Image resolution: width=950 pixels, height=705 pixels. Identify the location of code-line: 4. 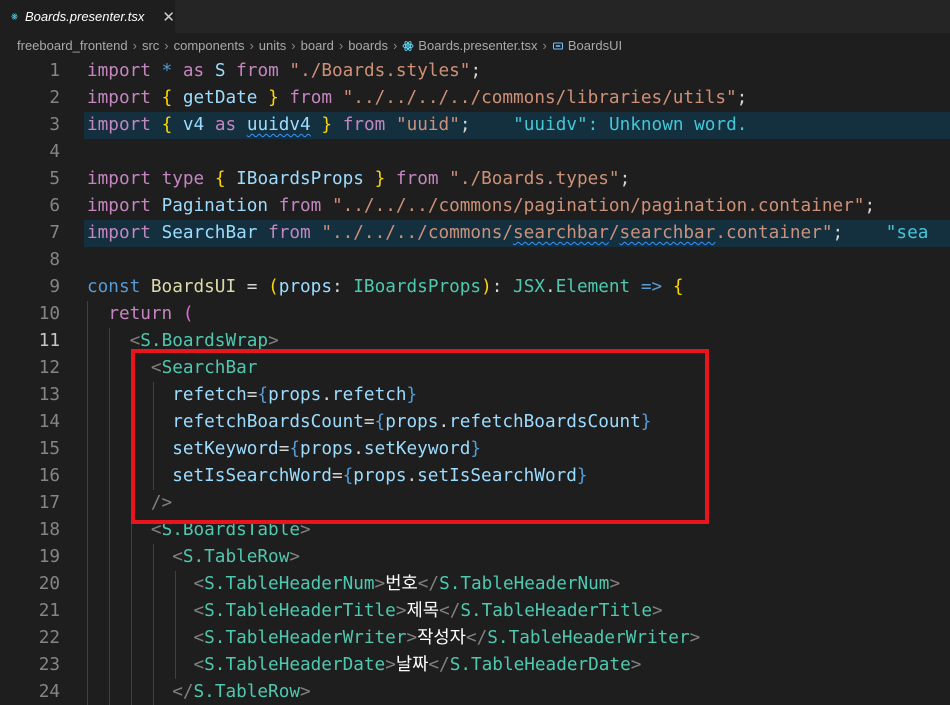
(475, 152).